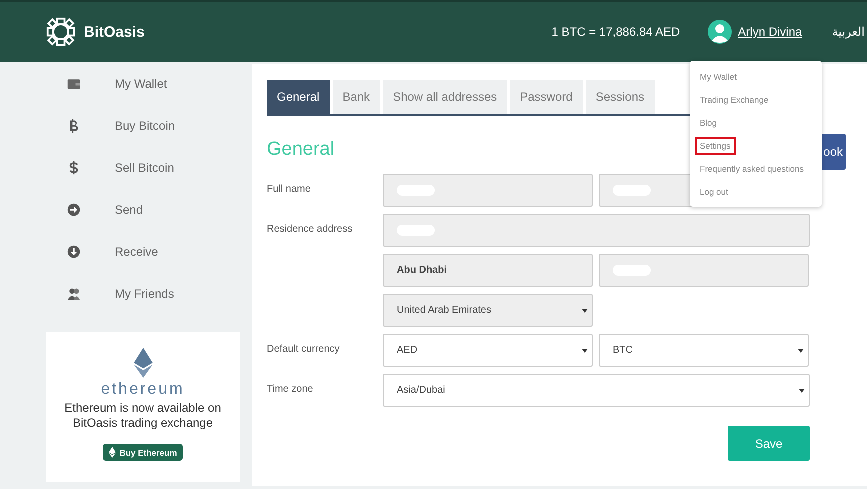  What do you see at coordinates (61, 32) in the screenshot?
I see `logo-icon` at bounding box center [61, 32].